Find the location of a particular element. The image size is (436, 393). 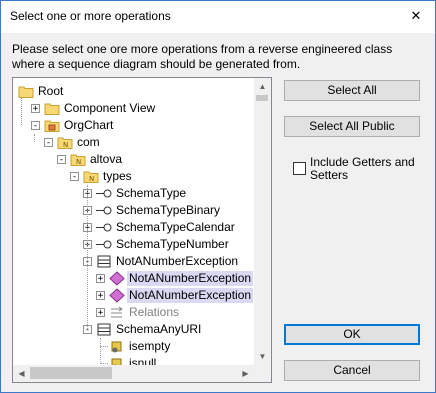

tree-node: - NotANumberException is located at coordinates (133, 261).